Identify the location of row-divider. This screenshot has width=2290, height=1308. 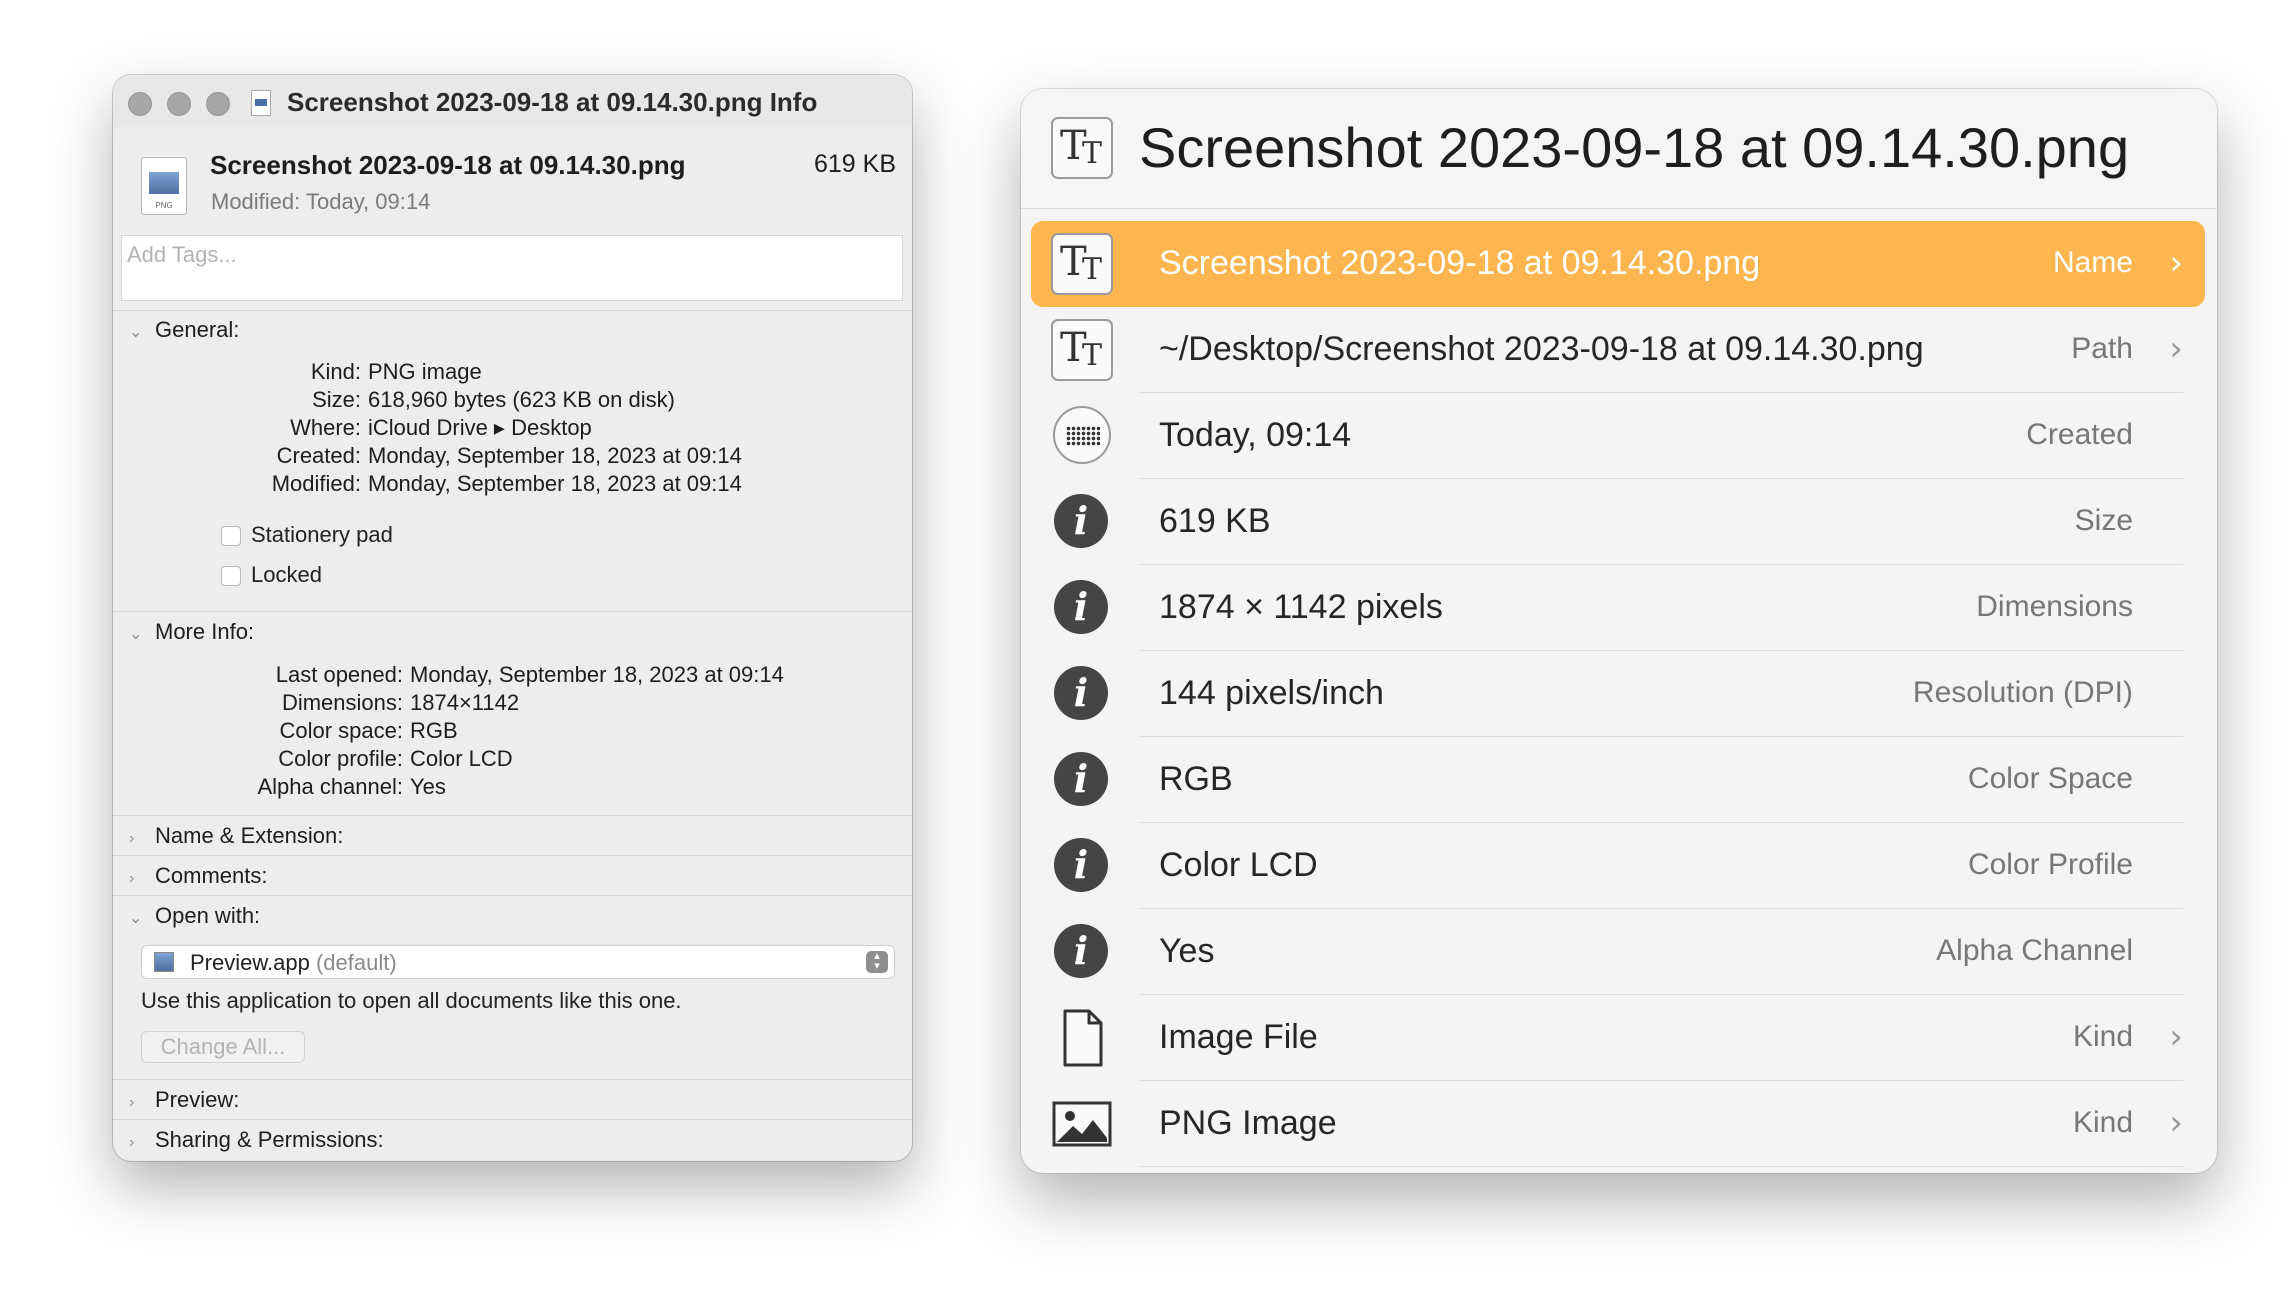
(1661, 1166).